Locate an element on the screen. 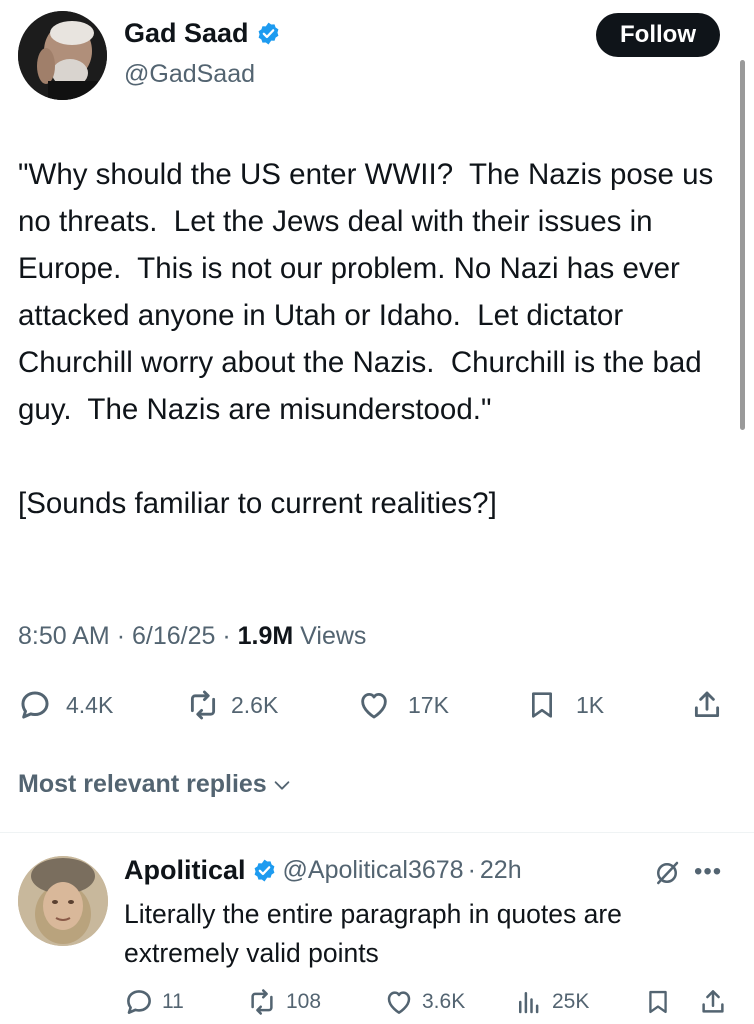  reply-time: 22h is located at coordinates (501, 870).